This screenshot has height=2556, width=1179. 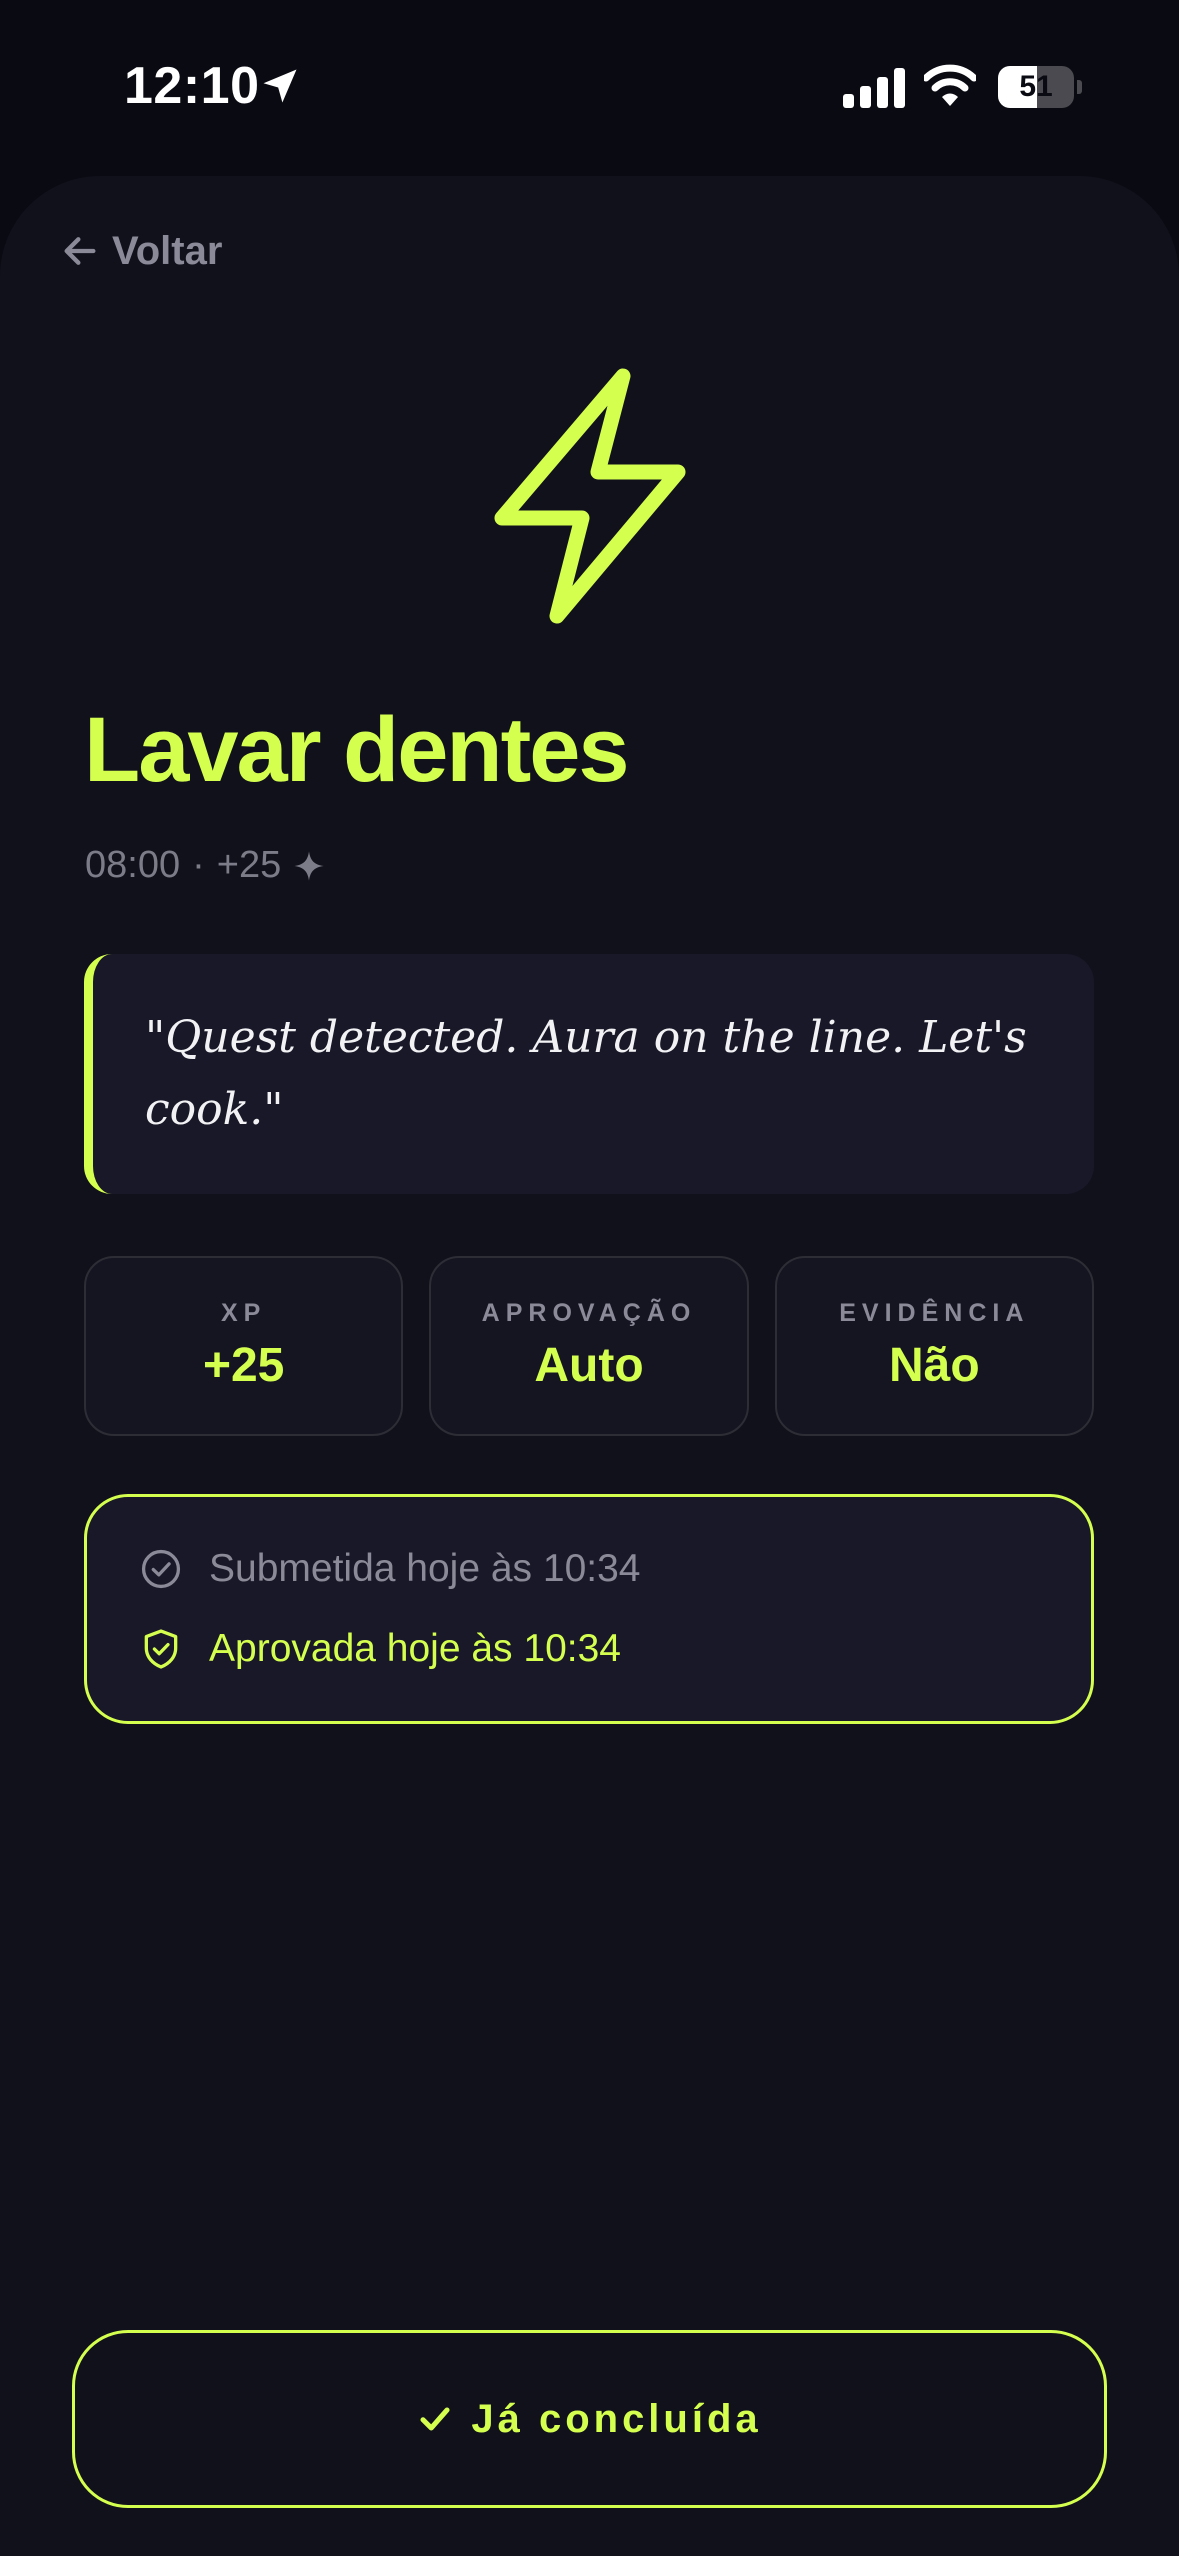 What do you see at coordinates (589, 88) in the screenshot?
I see `status-bar: 12:10 51` at bounding box center [589, 88].